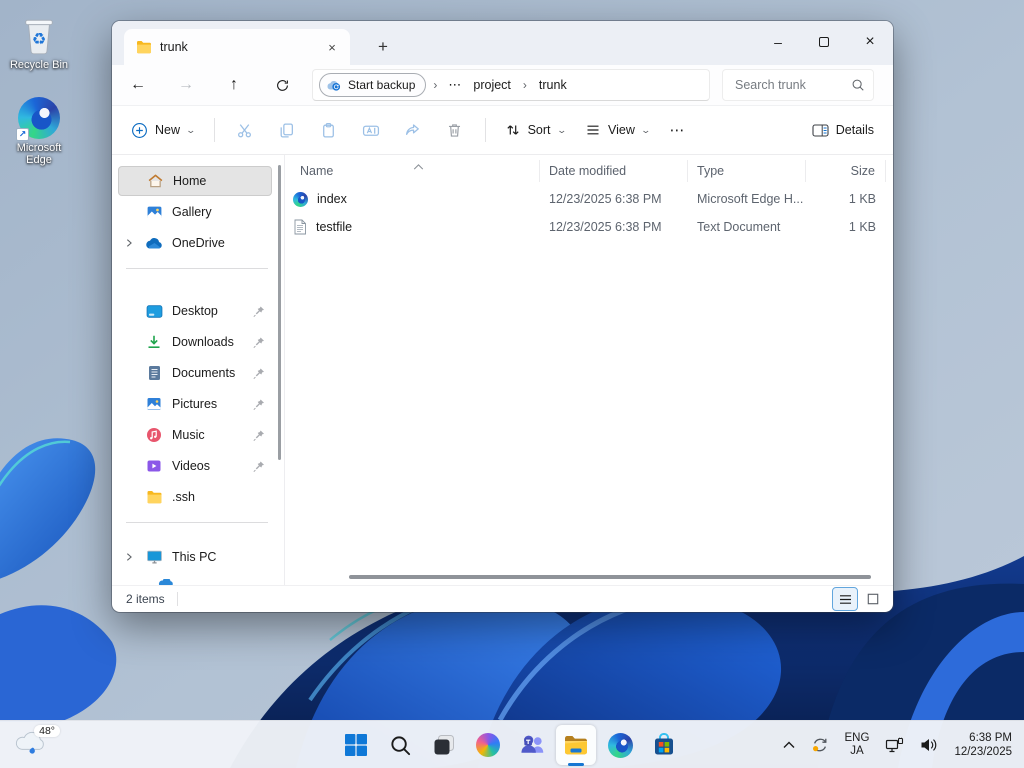  What do you see at coordinates (186, 85) in the screenshot?
I see `forward-button: →` at bounding box center [186, 85].